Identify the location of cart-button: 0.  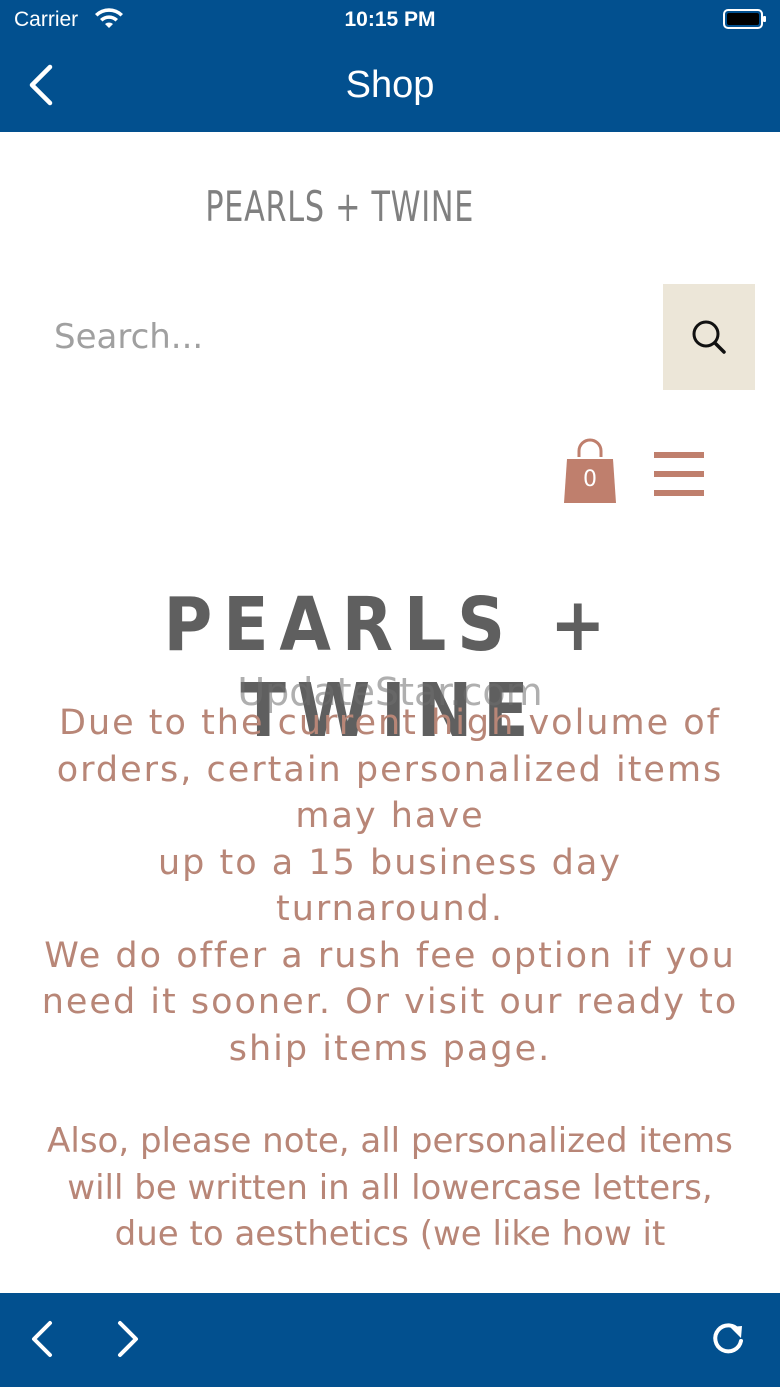
(590, 471).